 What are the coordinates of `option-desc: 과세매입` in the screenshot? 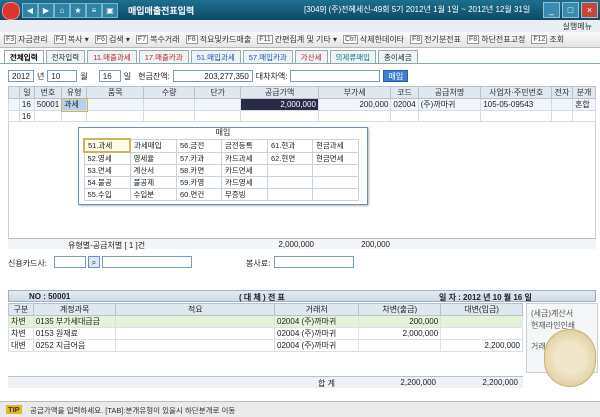 It's located at (153, 145).